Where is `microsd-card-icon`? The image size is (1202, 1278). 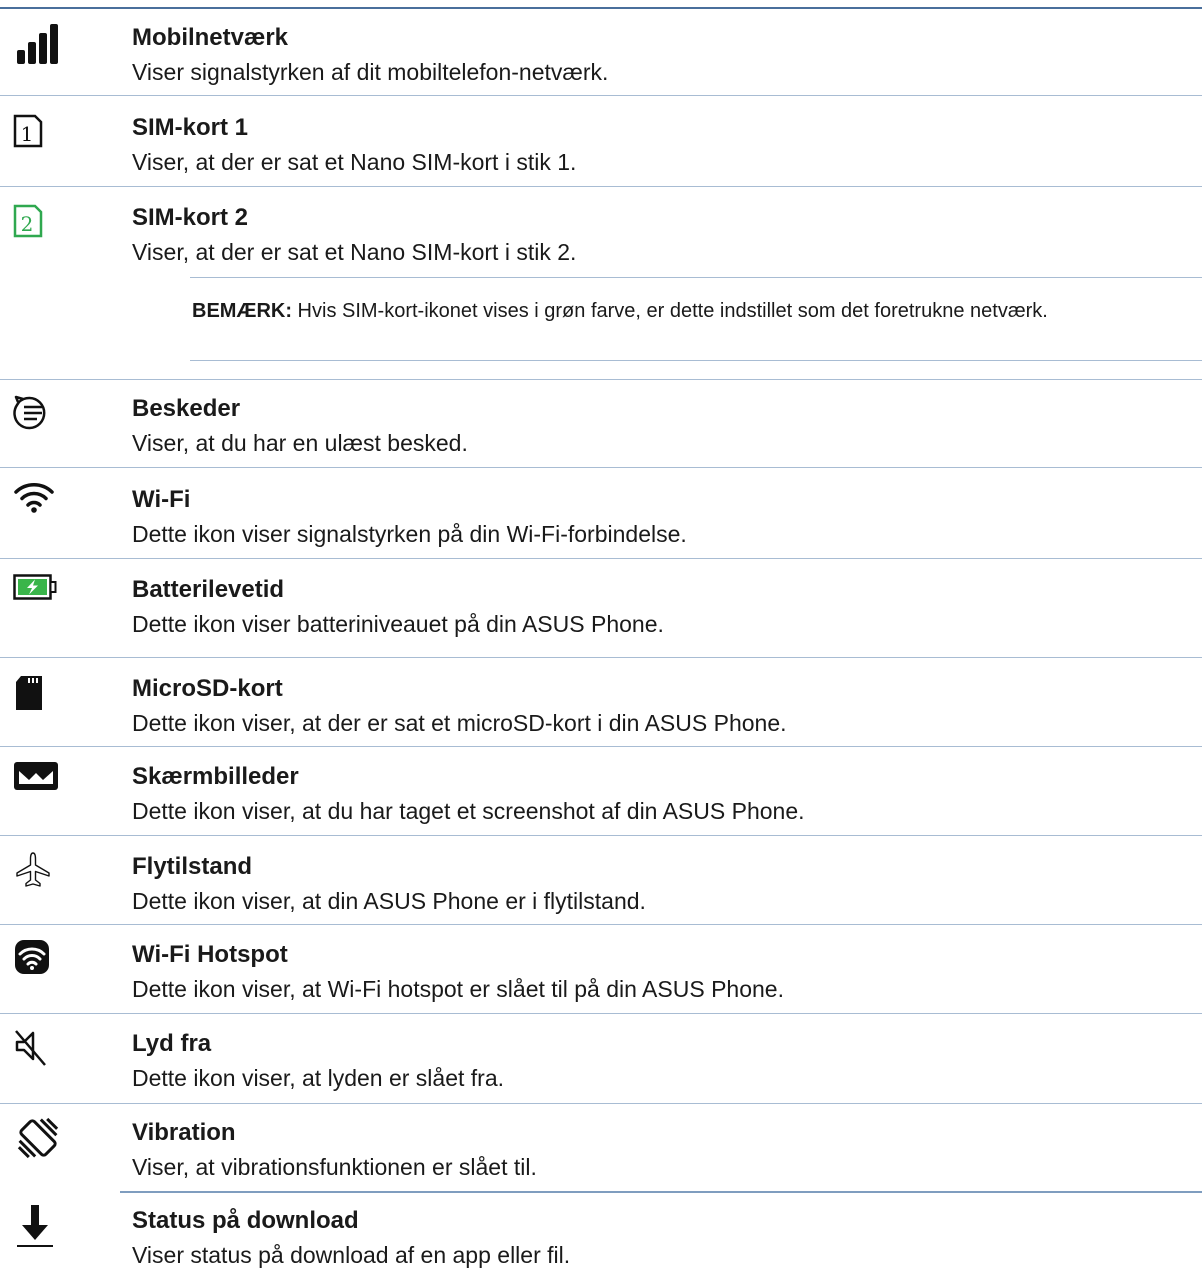
microsd-card-icon is located at coordinates (38, 694).